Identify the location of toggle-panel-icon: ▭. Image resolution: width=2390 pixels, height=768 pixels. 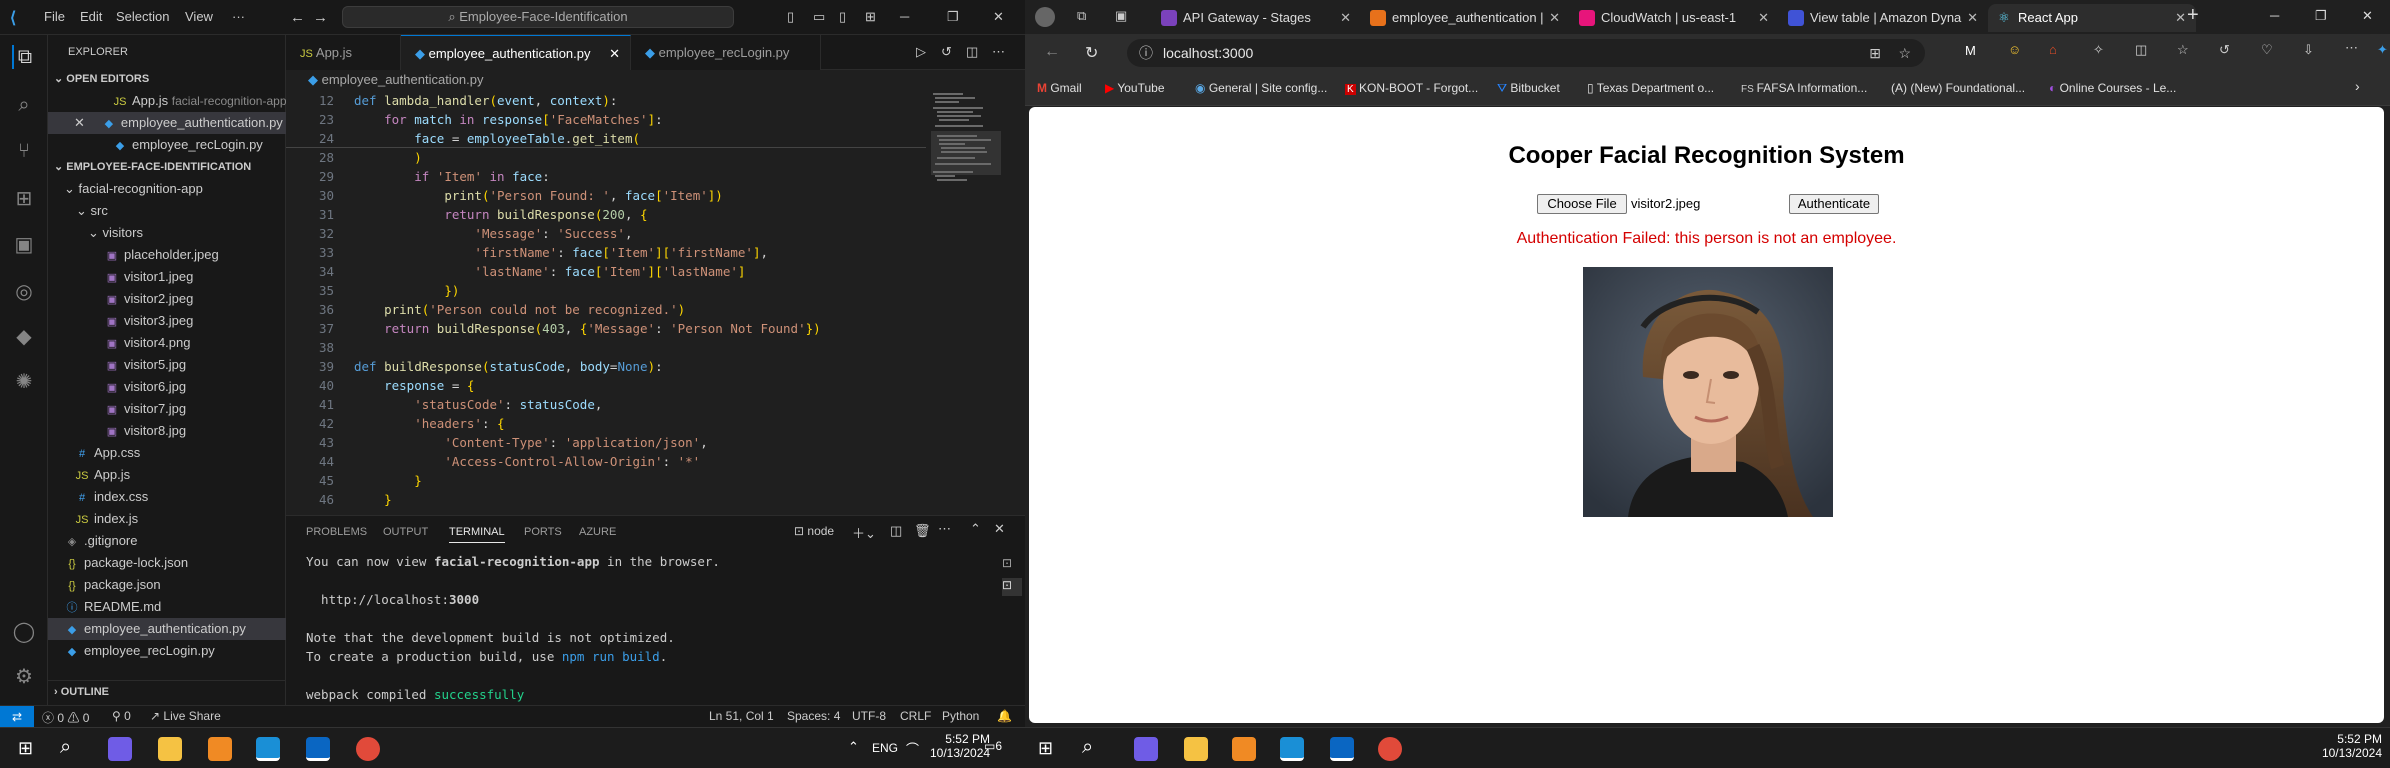
(819, 17).